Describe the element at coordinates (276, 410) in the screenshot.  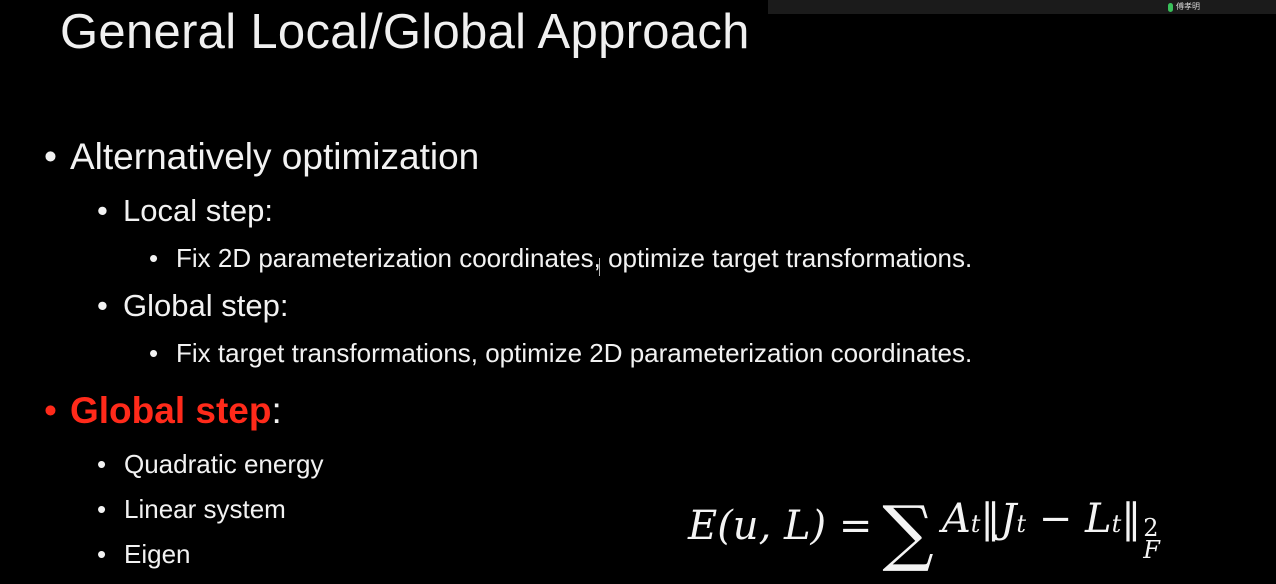
I see `highlight-suffix: :` at that location.